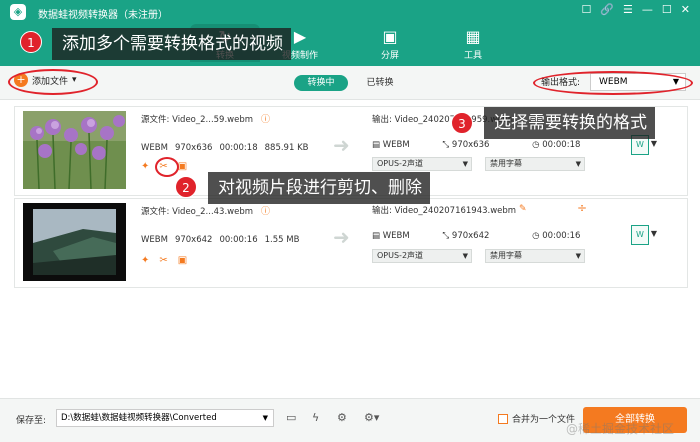  What do you see at coordinates (613, 83) in the screenshot?
I see `highlight-output-format` at bounding box center [613, 83].